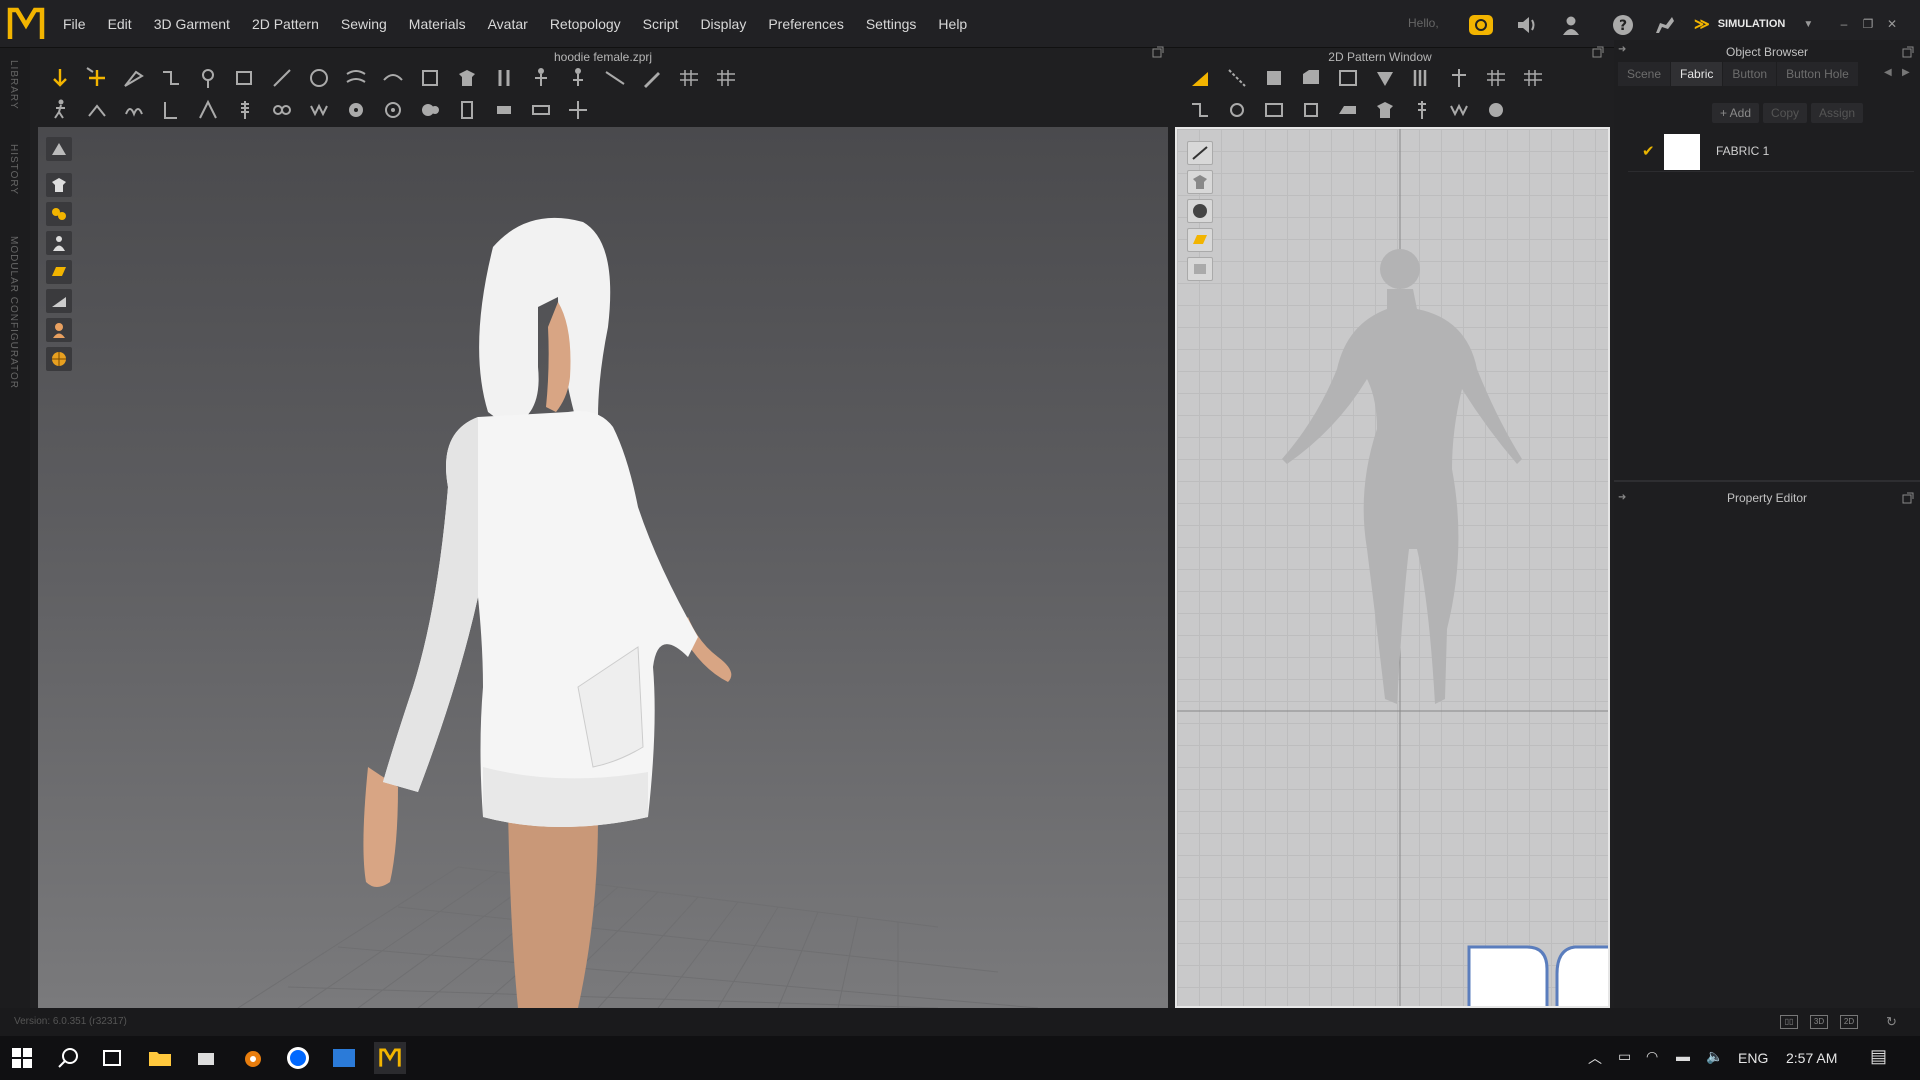 The width and height of the screenshot is (1920, 1080). I want to click on 2d-sew-icon, so click(1274, 110).